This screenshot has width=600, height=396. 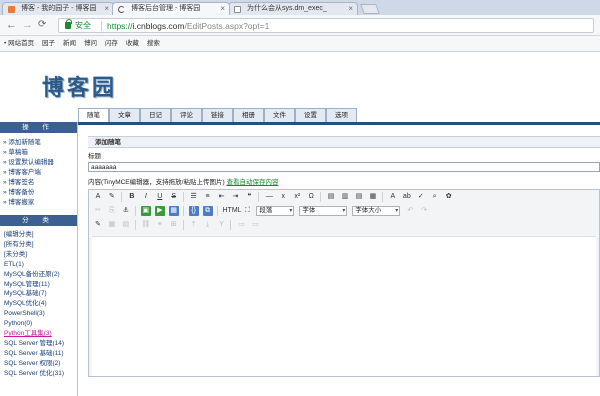 I want to click on search-icon: ⌕, so click(x=435, y=197).